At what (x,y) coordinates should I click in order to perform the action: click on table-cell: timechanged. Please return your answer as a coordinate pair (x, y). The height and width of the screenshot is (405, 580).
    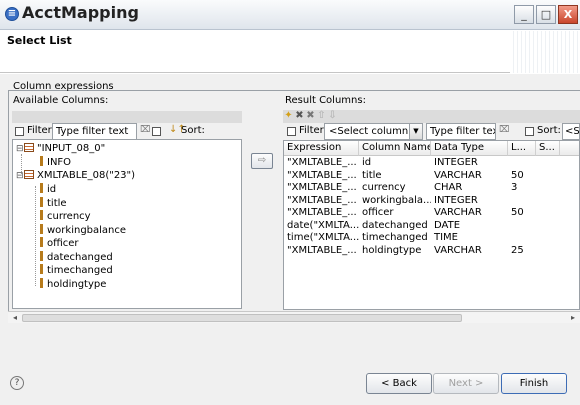
    Looking at the image, I should click on (395, 238).